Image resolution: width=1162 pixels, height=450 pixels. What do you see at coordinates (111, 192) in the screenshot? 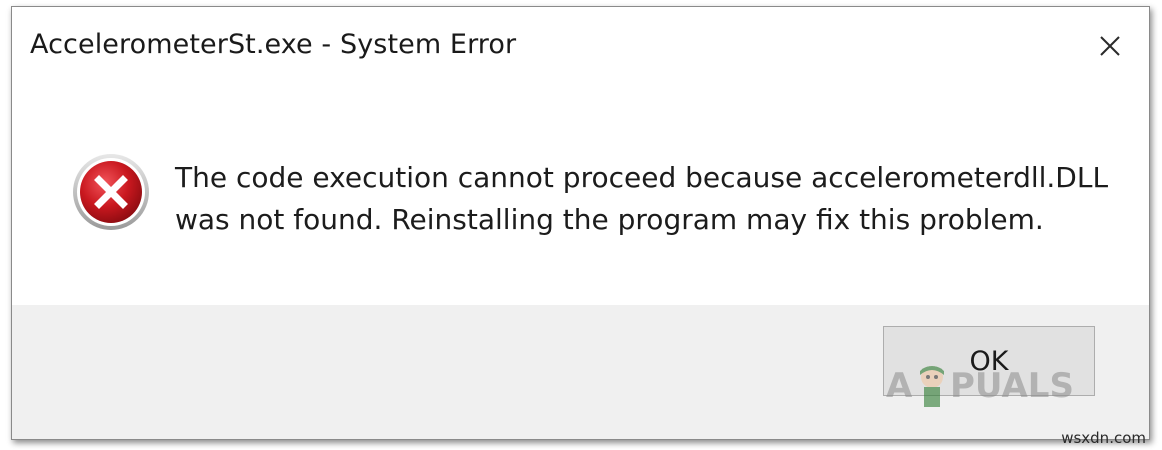
I see `error-icon` at bounding box center [111, 192].